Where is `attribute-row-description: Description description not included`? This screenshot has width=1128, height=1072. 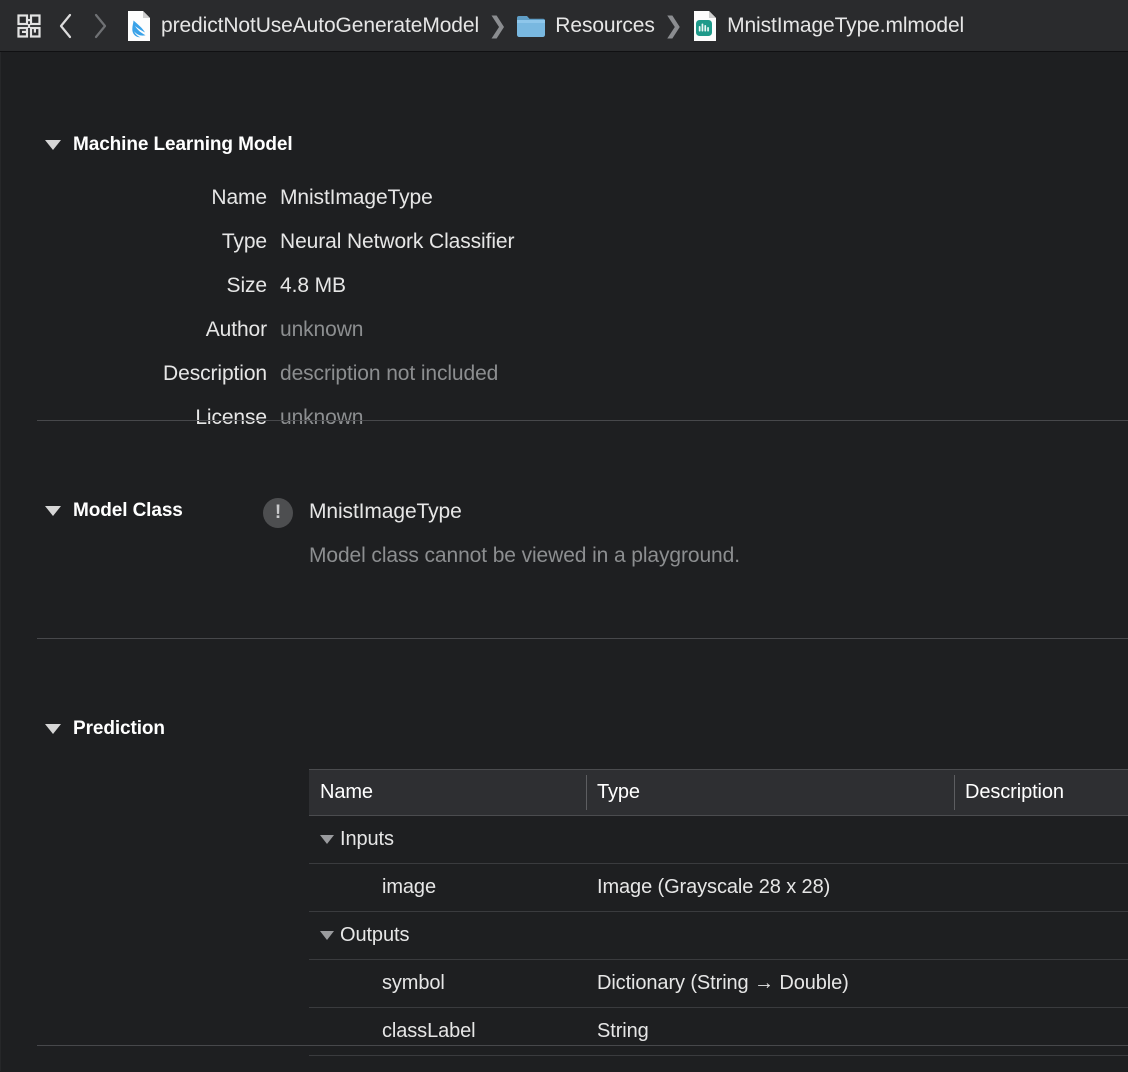 attribute-row-description: Description description not included is located at coordinates (253, 374).